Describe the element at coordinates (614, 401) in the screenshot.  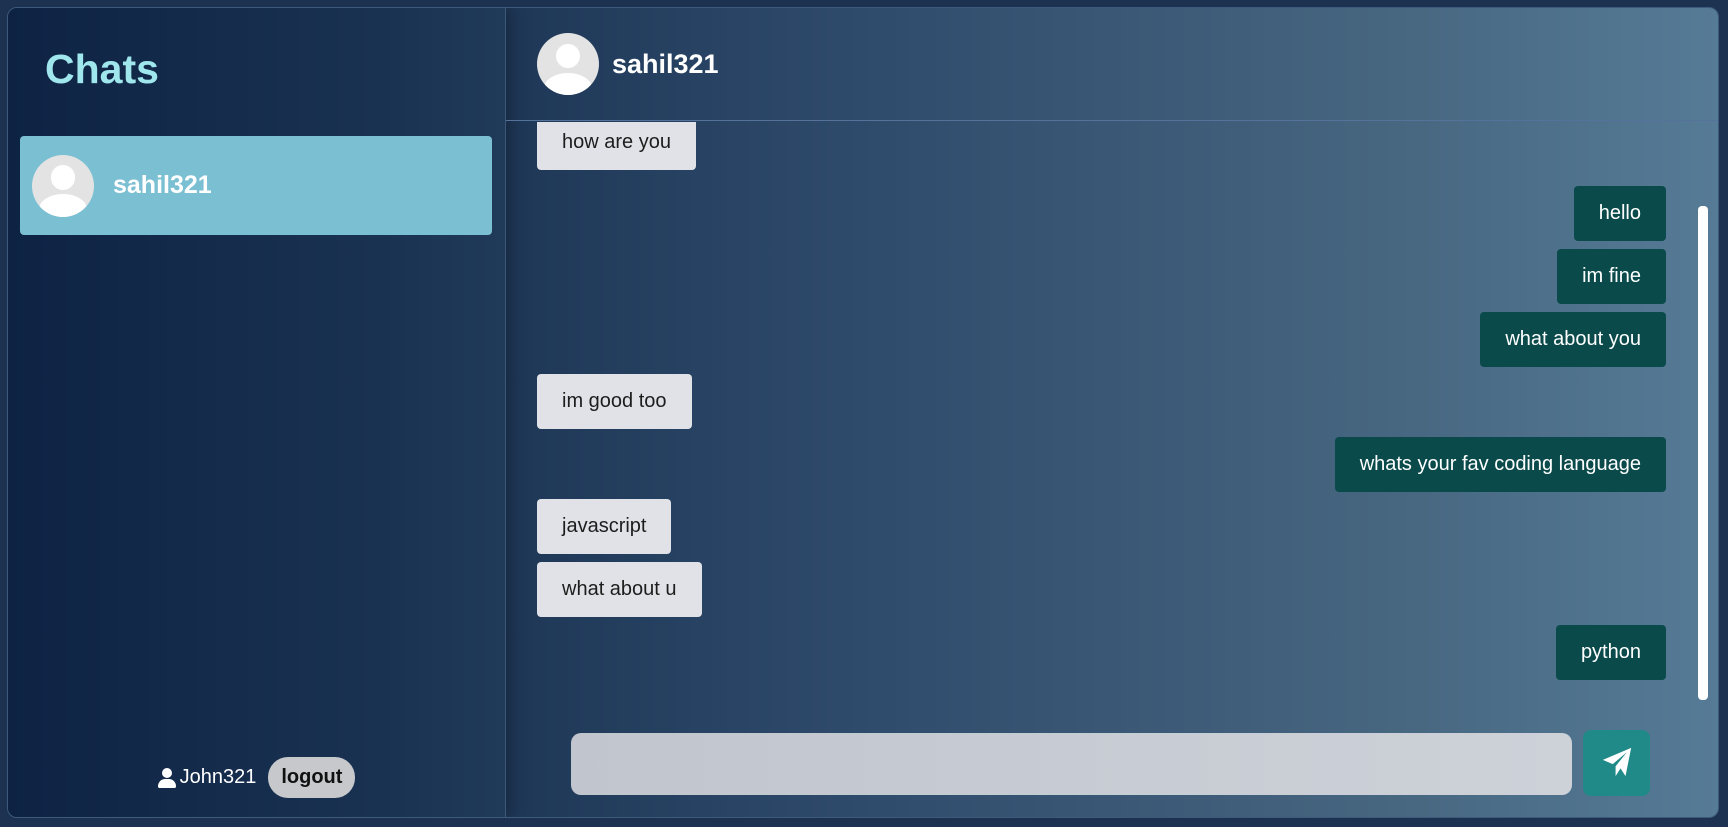
I see `message-incoming: im good too` at that location.